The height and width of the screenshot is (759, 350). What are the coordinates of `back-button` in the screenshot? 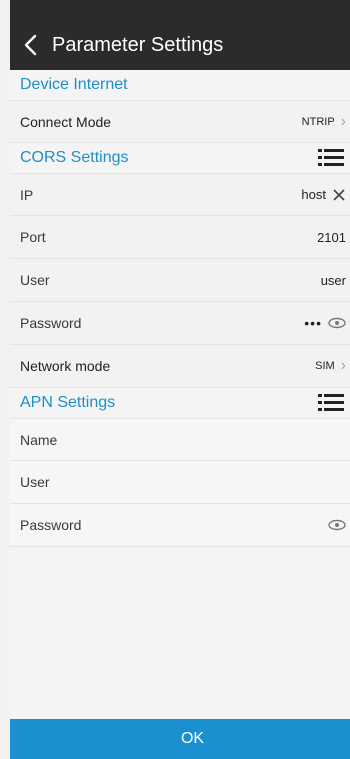 It's located at (31, 45).